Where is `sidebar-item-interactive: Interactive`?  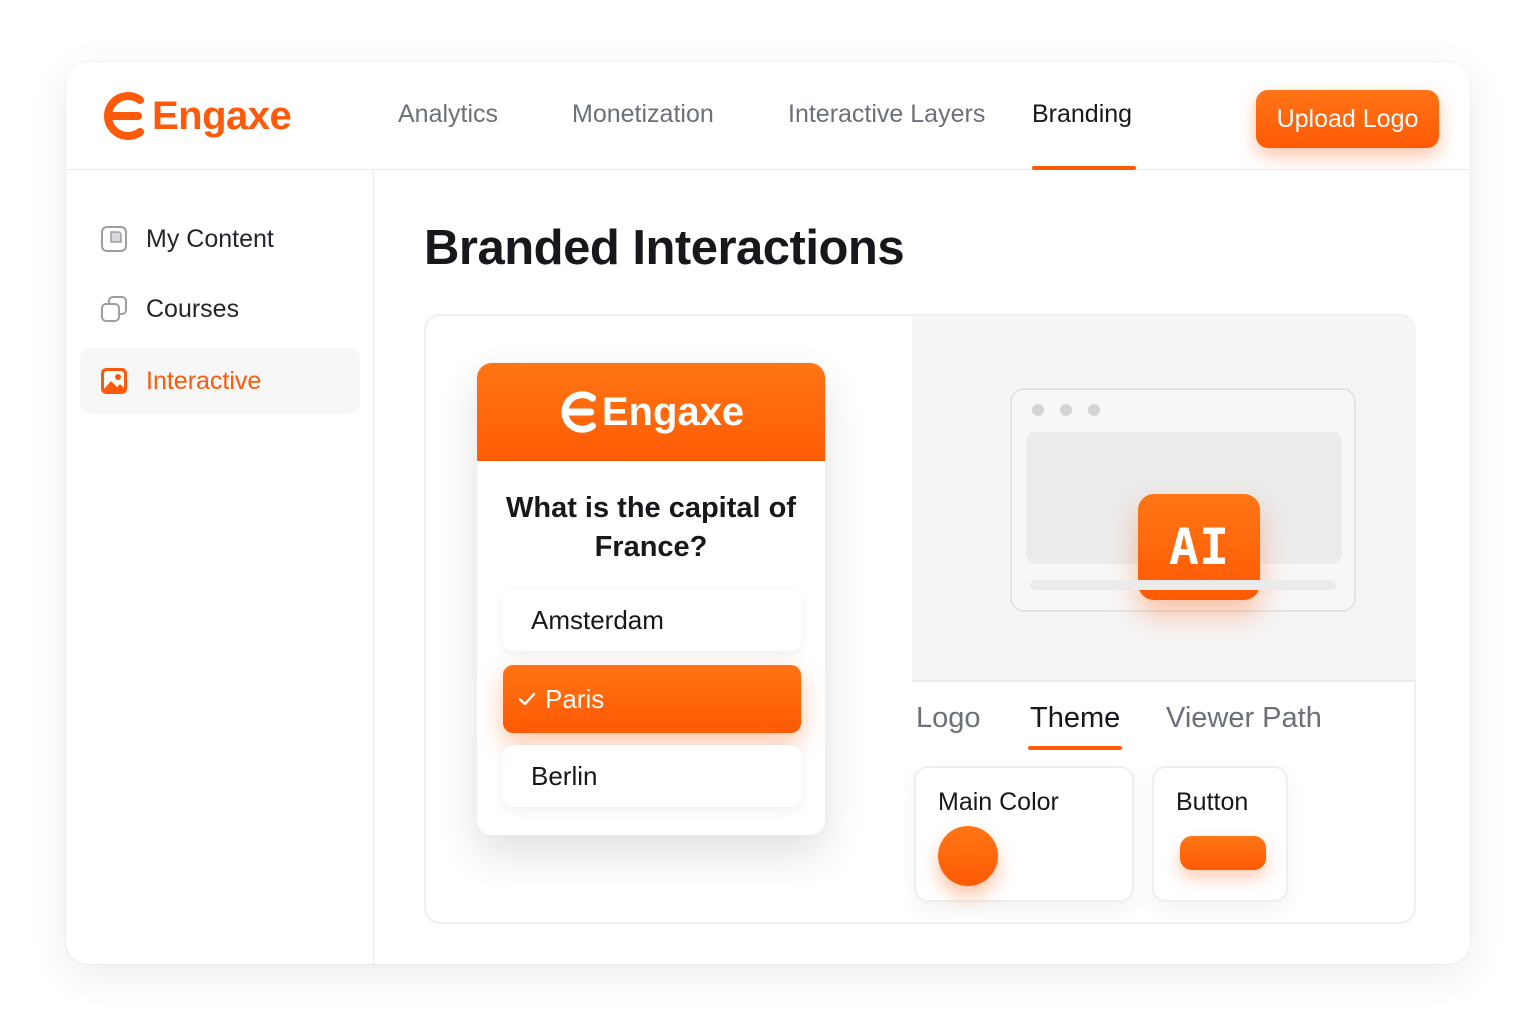 sidebar-item-interactive: Interactive is located at coordinates (220, 381).